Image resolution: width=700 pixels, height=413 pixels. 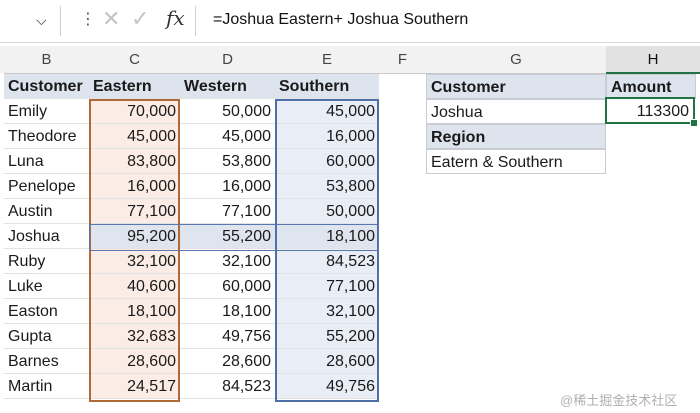 I want to click on cell-customer: Emily, so click(x=46, y=111).